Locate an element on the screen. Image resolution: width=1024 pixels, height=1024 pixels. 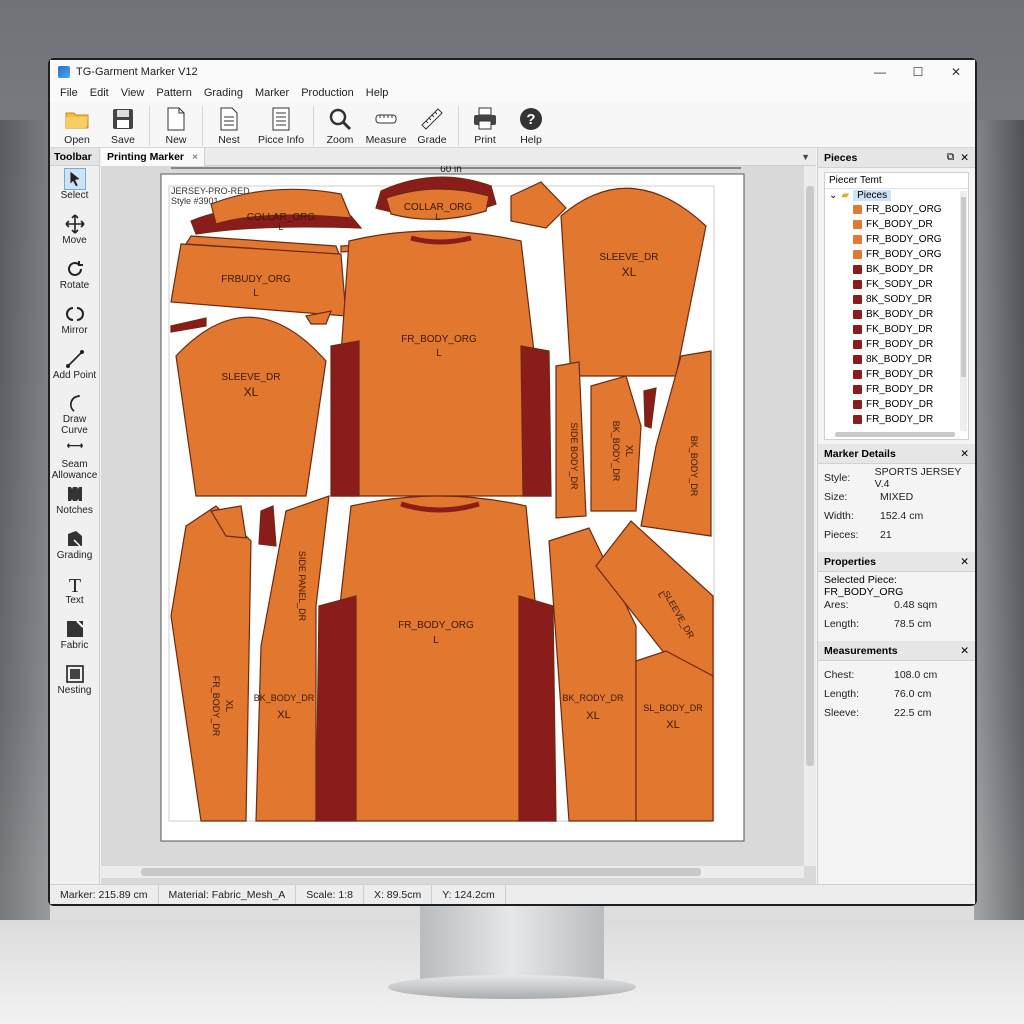
svg-text: BK_RODY_DR is located at coordinates (593, 698).